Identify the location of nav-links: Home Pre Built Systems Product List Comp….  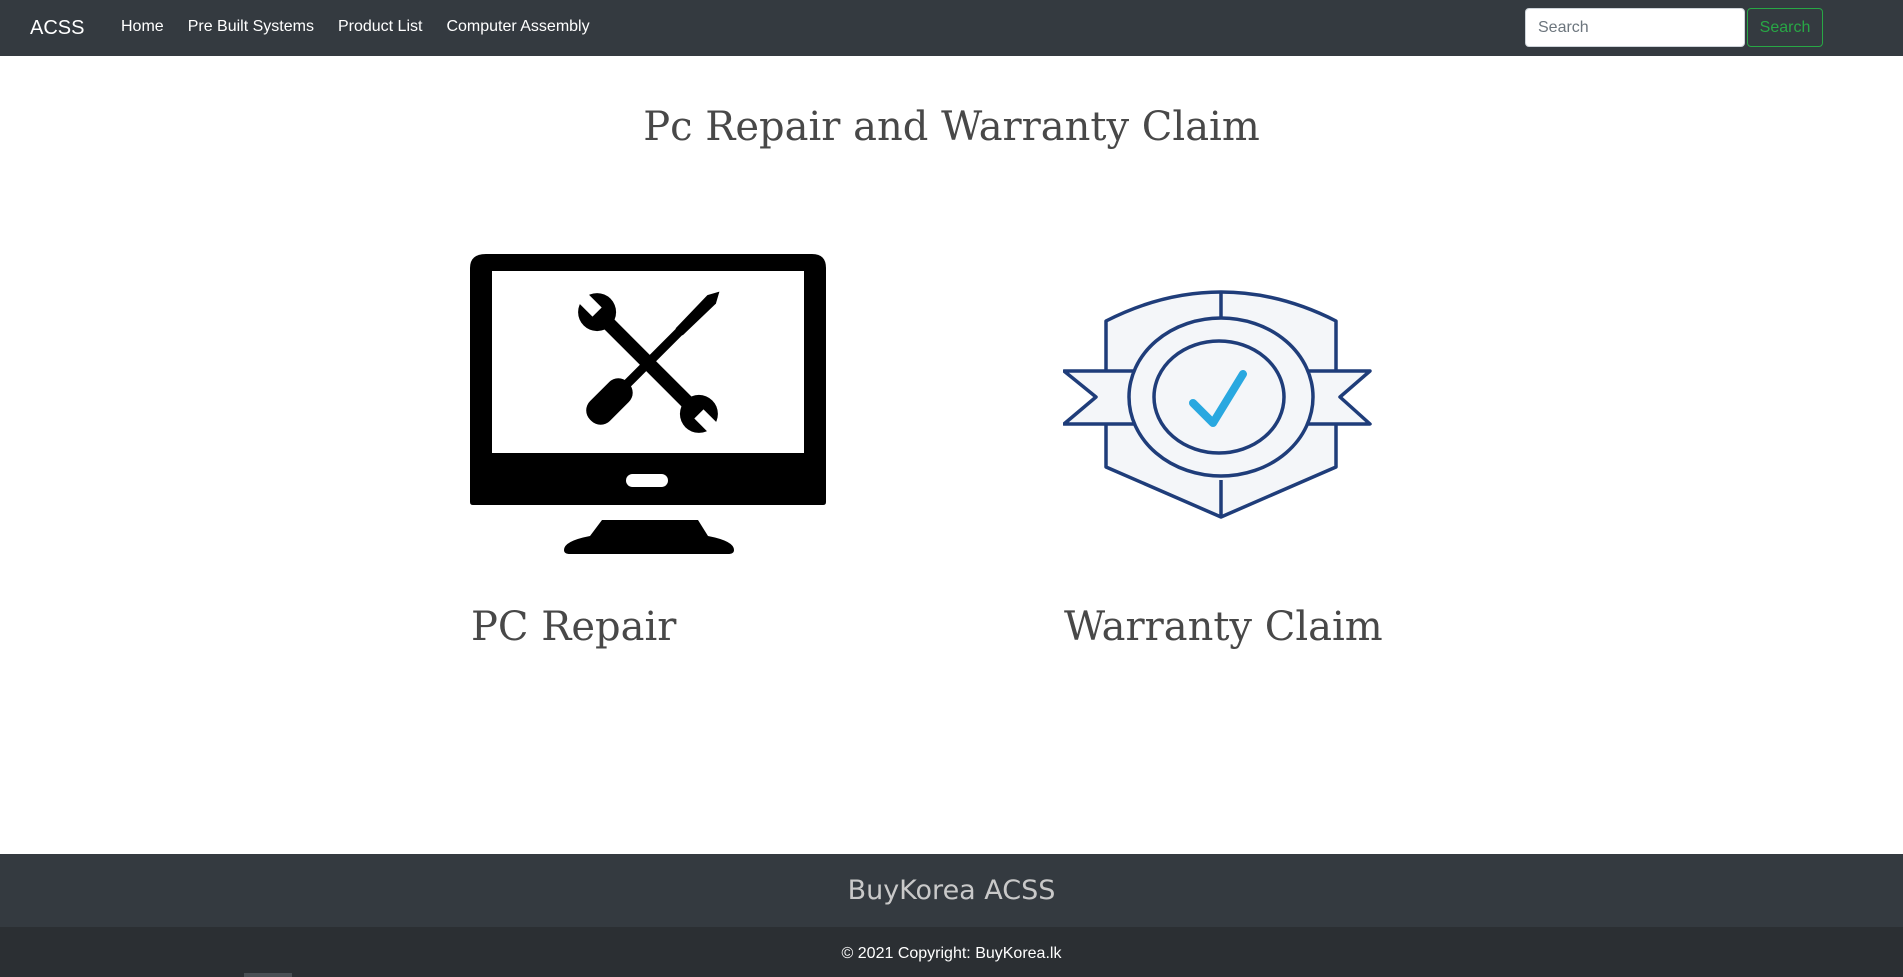
(355, 27).